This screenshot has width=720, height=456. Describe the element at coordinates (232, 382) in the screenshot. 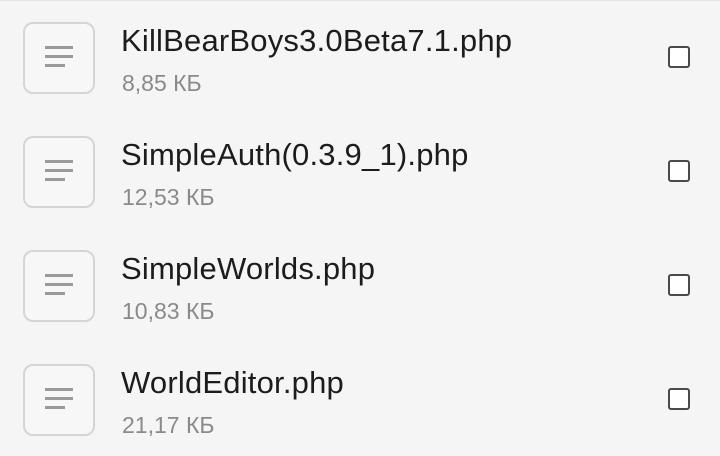

I see `file-name: WorldEditor.php` at that location.